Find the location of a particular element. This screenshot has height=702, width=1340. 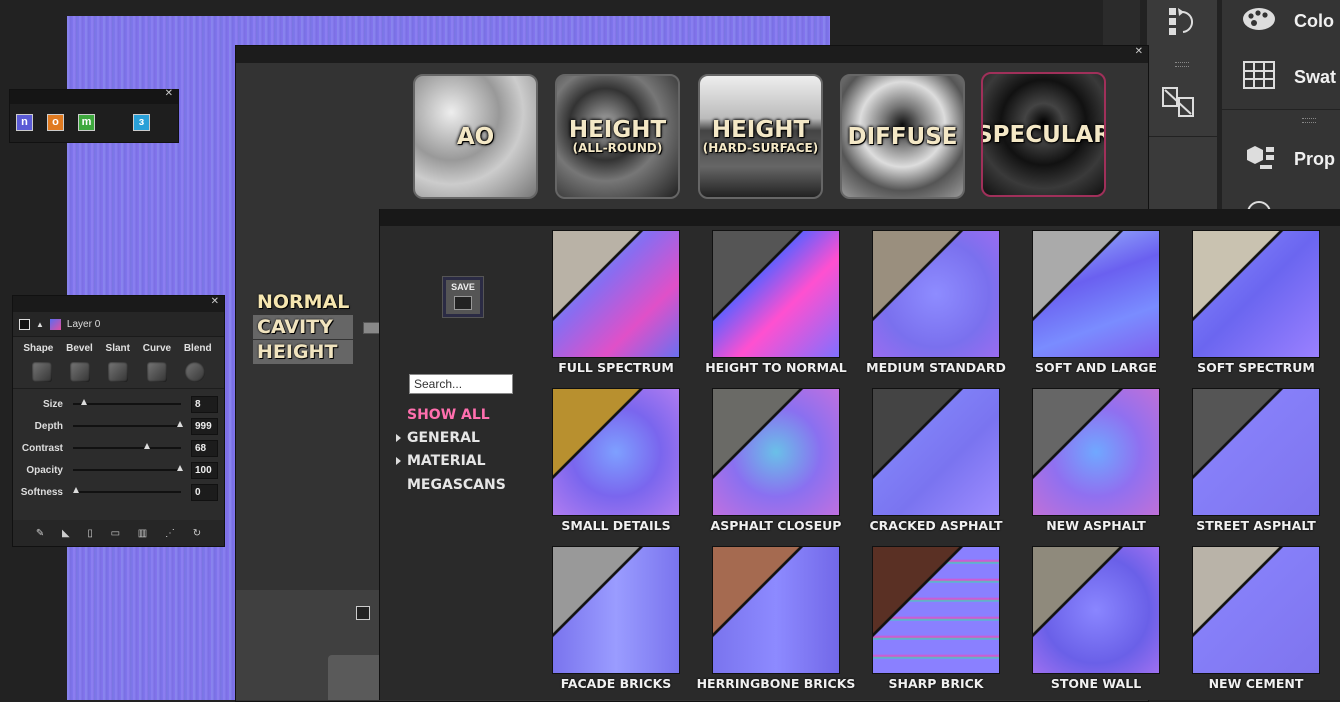

mode-height-hardsurface-button: HEIGHT (HARD-SURFACE) is located at coordinates (760, 136).